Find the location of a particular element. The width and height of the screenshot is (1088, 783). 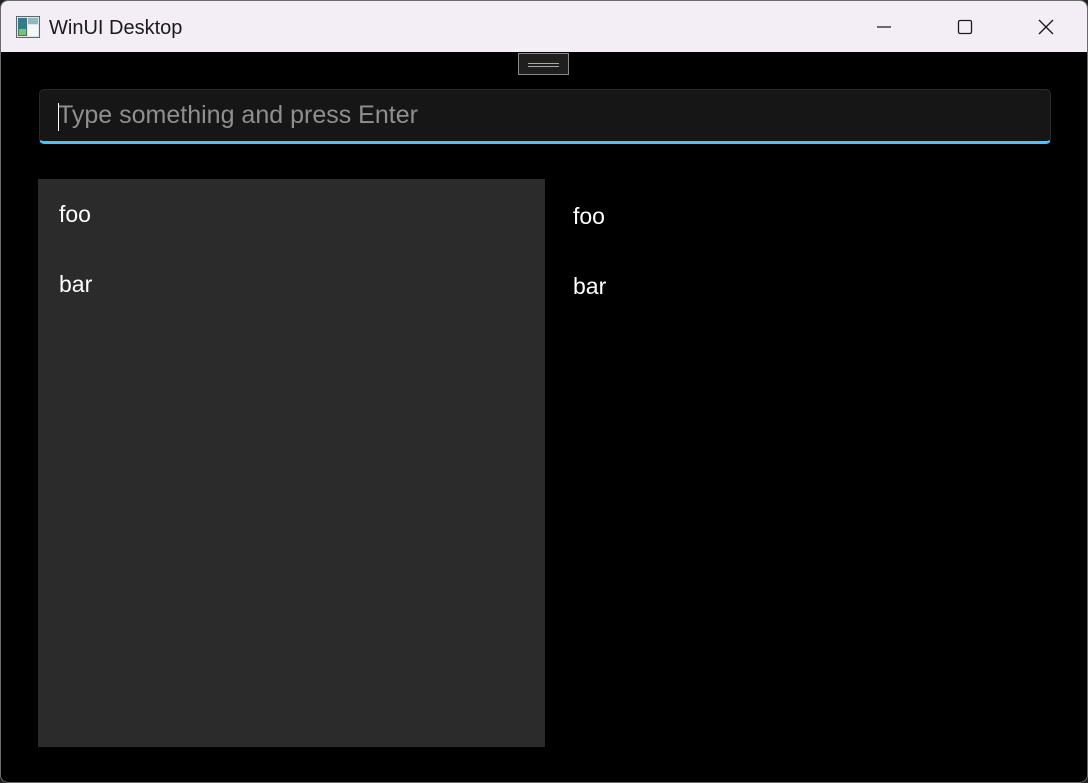

maximize-button is located at coordinates (965, 26).